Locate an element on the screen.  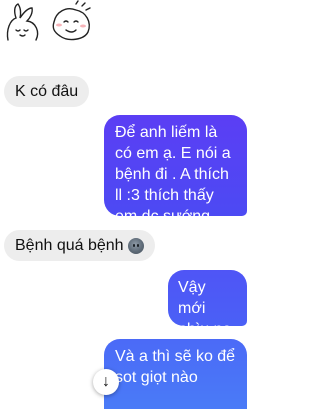
incoming-message-bubble: K có đâu is located at coordinates (47, 91).